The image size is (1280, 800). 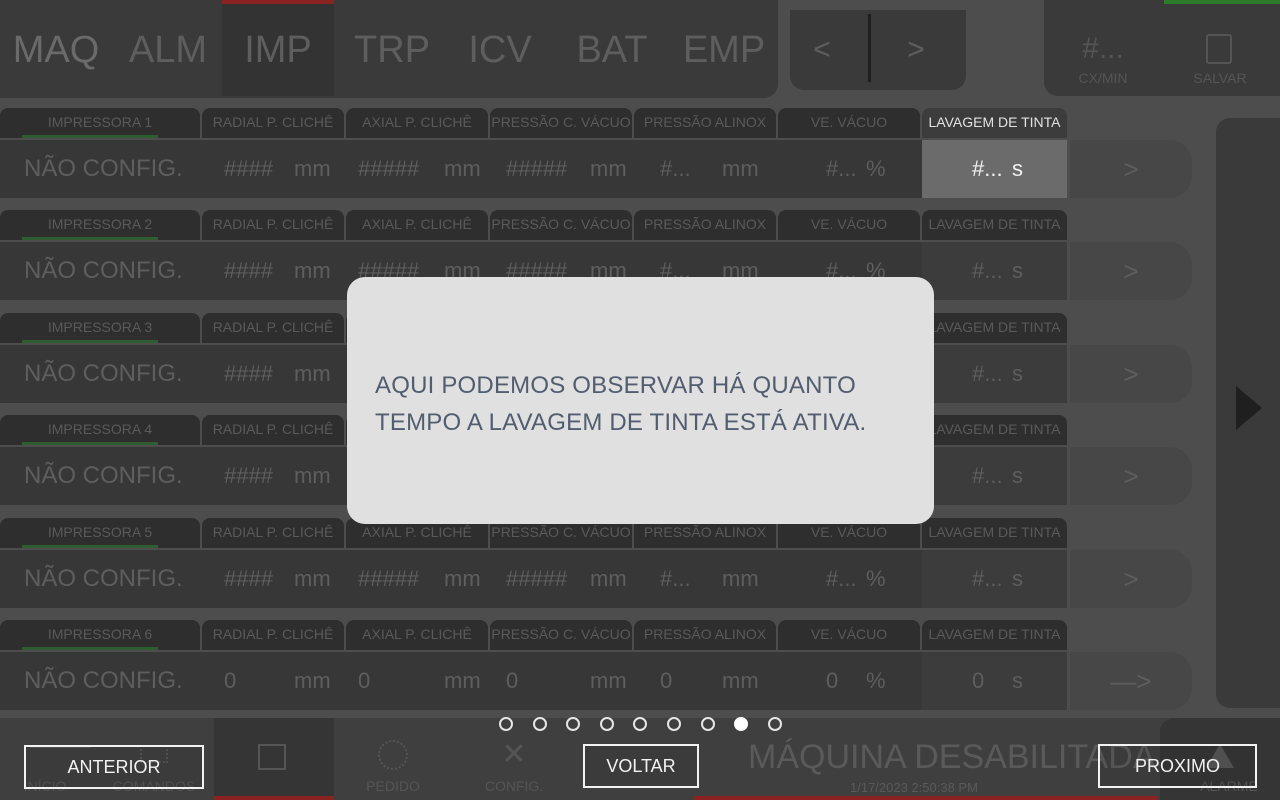 I want to click on order-label: PEDIDO, so click(x=393, y=786).